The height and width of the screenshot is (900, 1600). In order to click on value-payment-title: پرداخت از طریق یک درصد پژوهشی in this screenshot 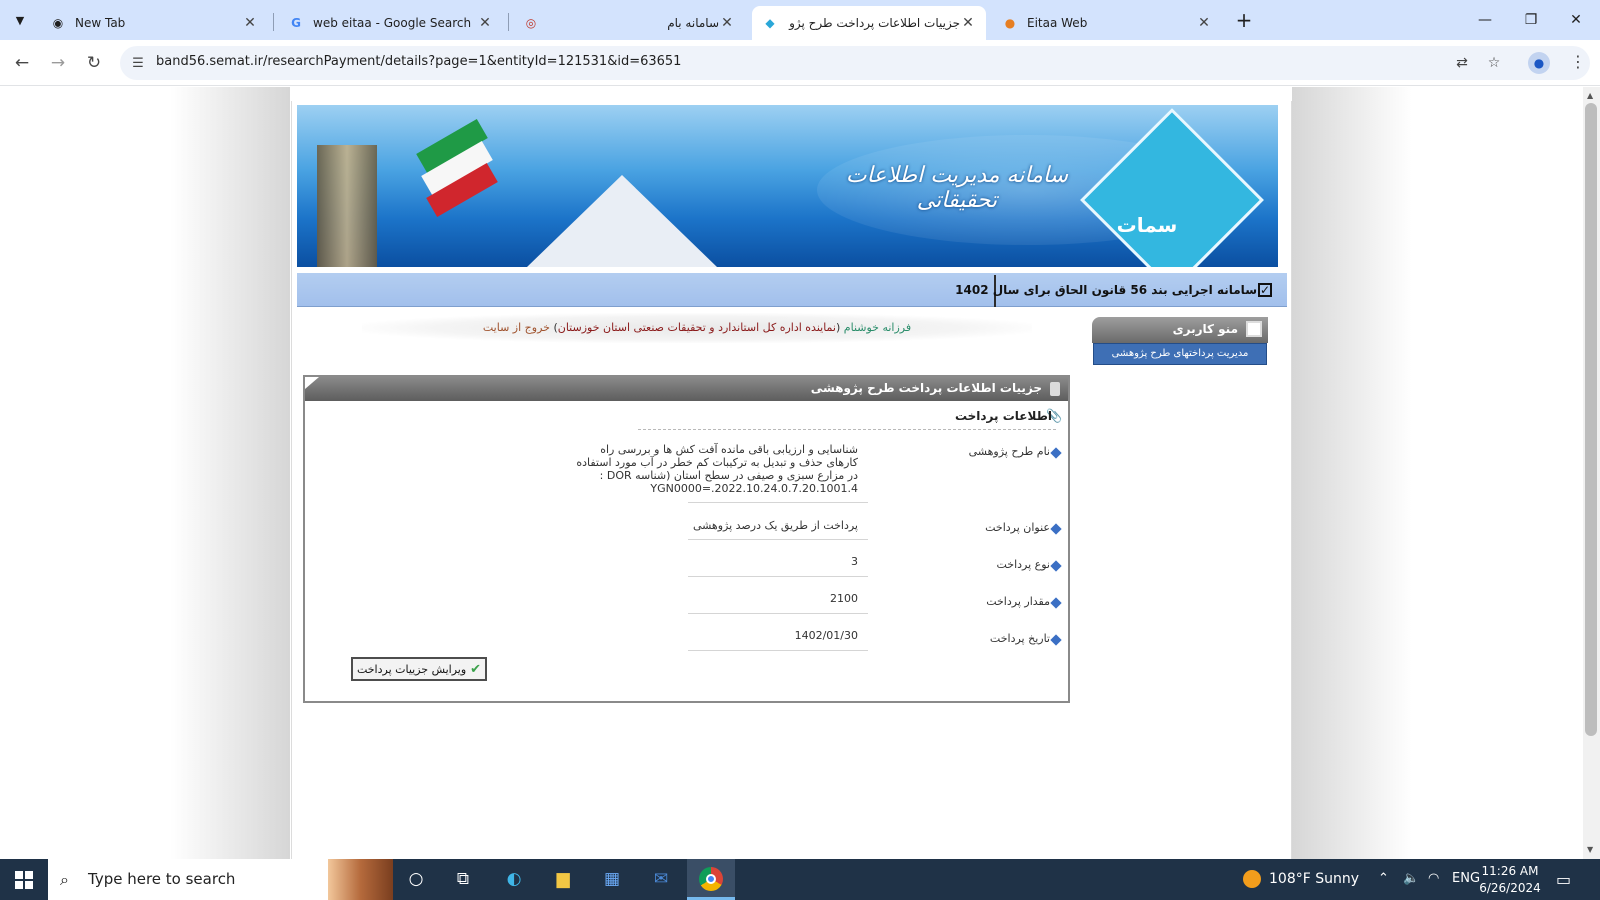, I will do `click(775, 525)`.